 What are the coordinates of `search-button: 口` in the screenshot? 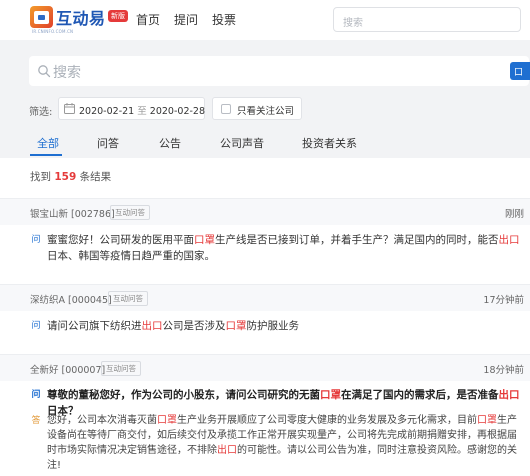 It's located at (520, 71).